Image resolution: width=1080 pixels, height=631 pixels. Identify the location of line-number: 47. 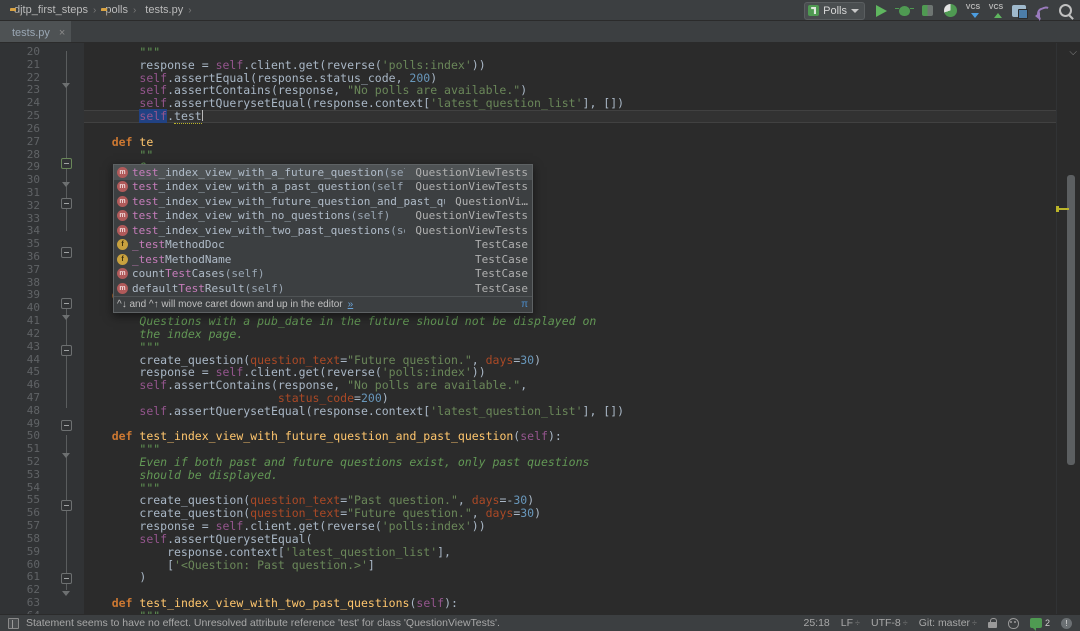
(33, 397).